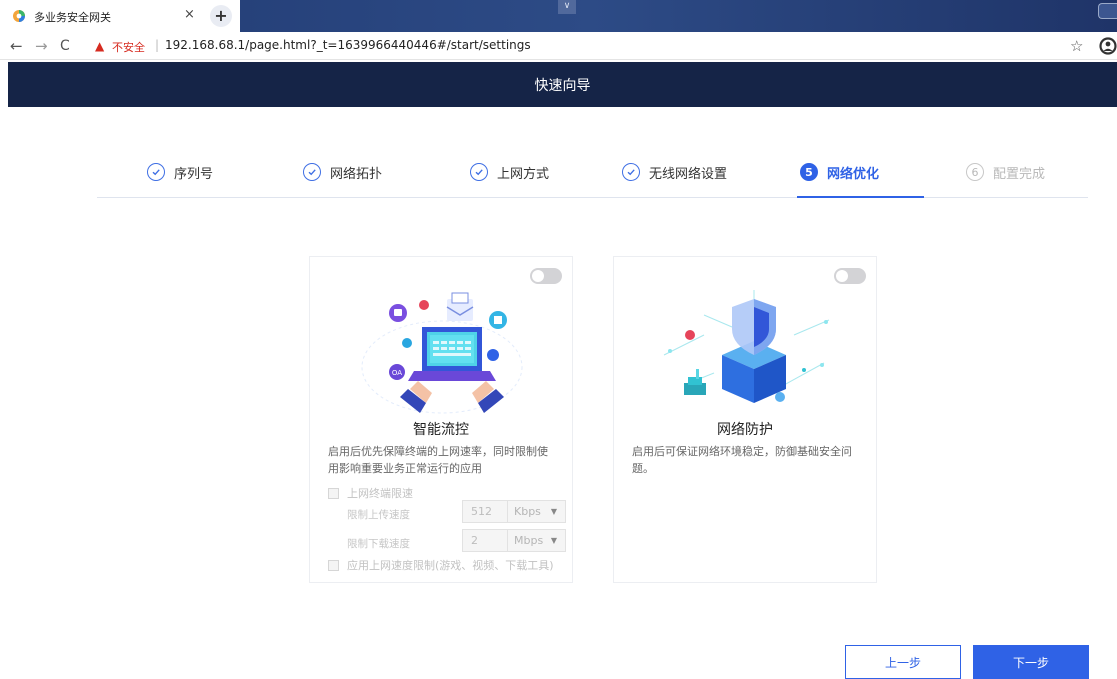 The image size is (1117, 679). Describe the element at coordinates (442, 353) in the screenshot. I see `laptop-apps-illustration-icon: OA` at that location.